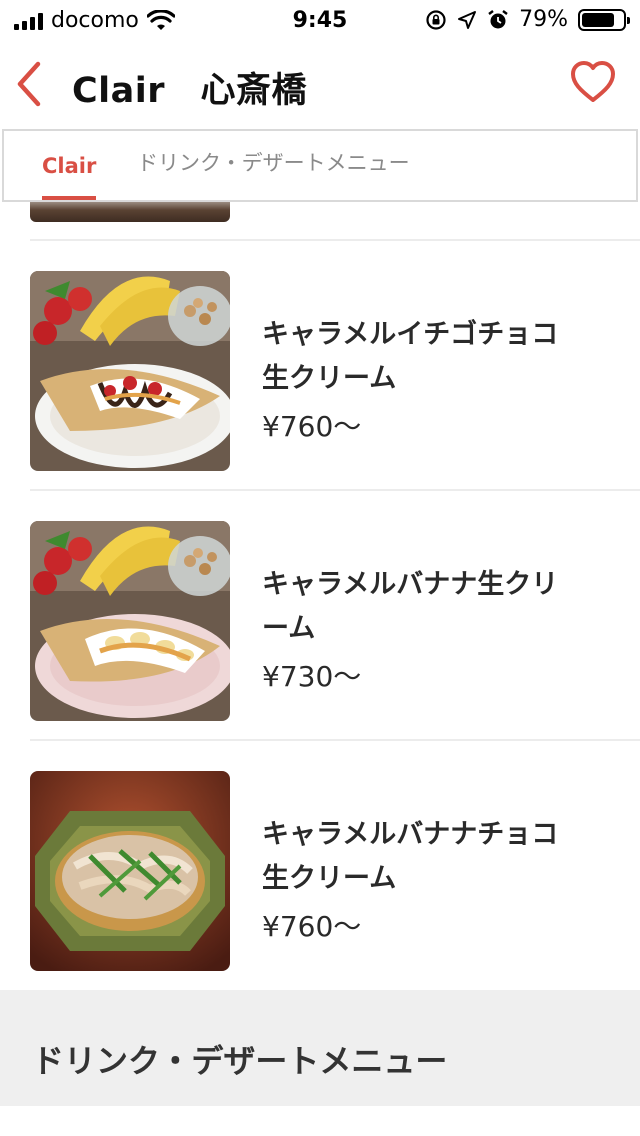 Image resolution: width=640 pixels, height=1136 pixels. I want to click on crepe-banana-caramel-photo, so click(130, 621).